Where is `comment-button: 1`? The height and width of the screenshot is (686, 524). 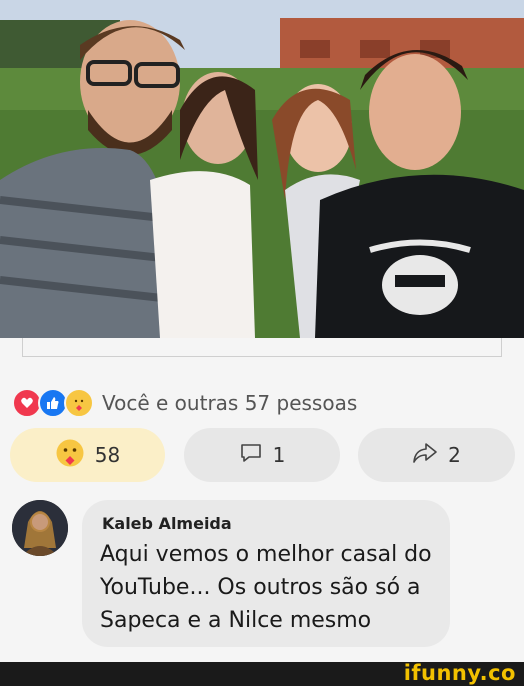 comment-button: 1 is located at coordinates (262, 455).